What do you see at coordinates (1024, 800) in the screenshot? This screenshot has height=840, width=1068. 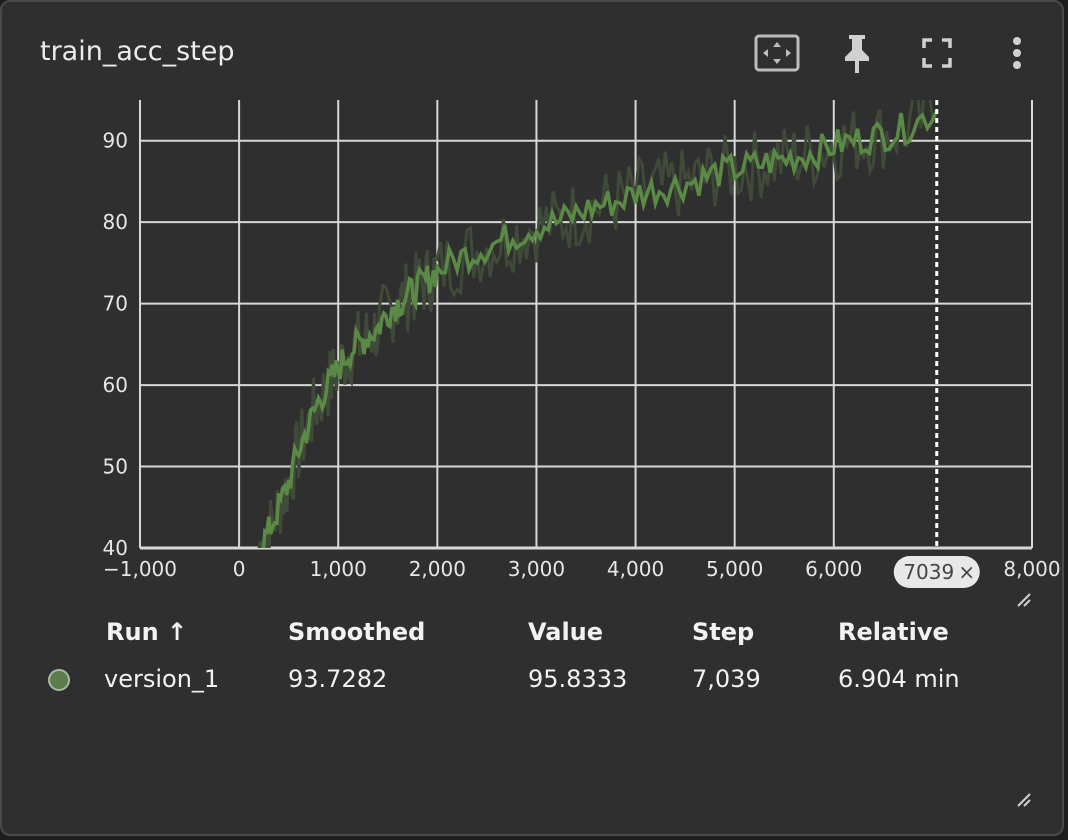 I see `card-resize-handle` at bounding box center [1024, 800].